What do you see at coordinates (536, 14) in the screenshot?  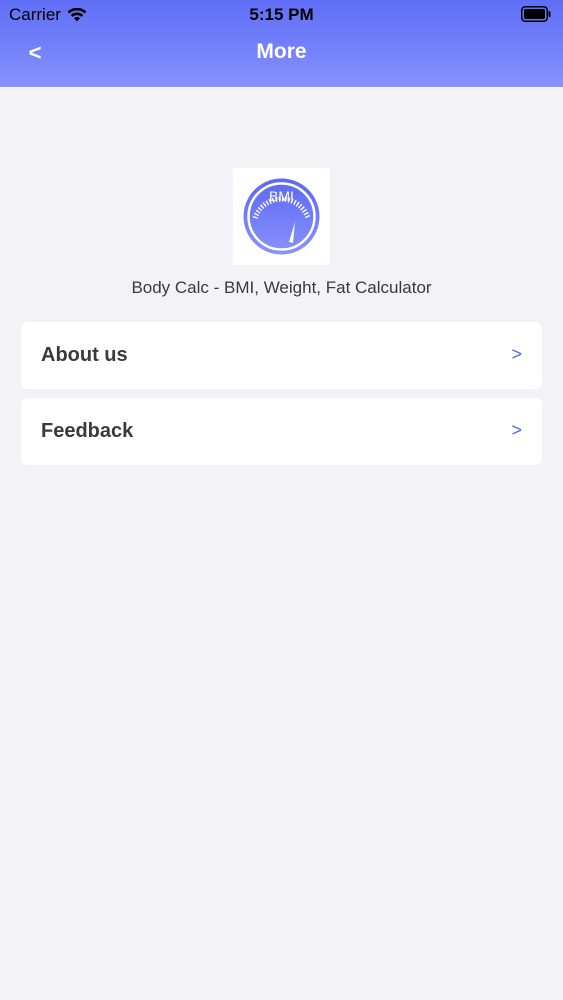 I see `battery-icon` at bounding box center [536, 14].